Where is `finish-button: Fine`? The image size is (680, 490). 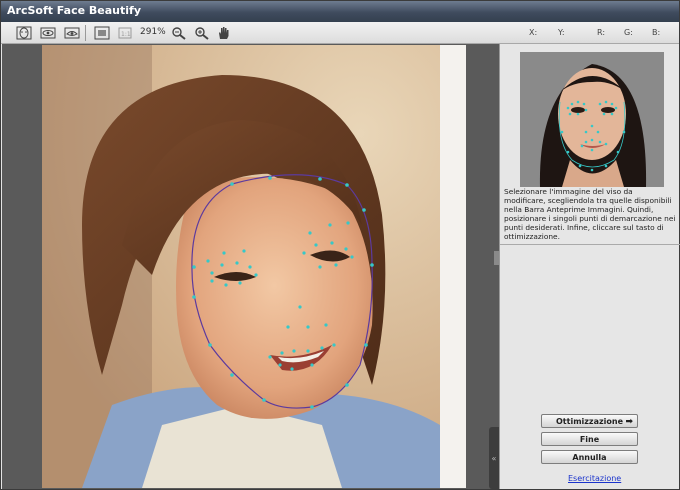 finish-button: Fine is located at coordinates (589, 439).